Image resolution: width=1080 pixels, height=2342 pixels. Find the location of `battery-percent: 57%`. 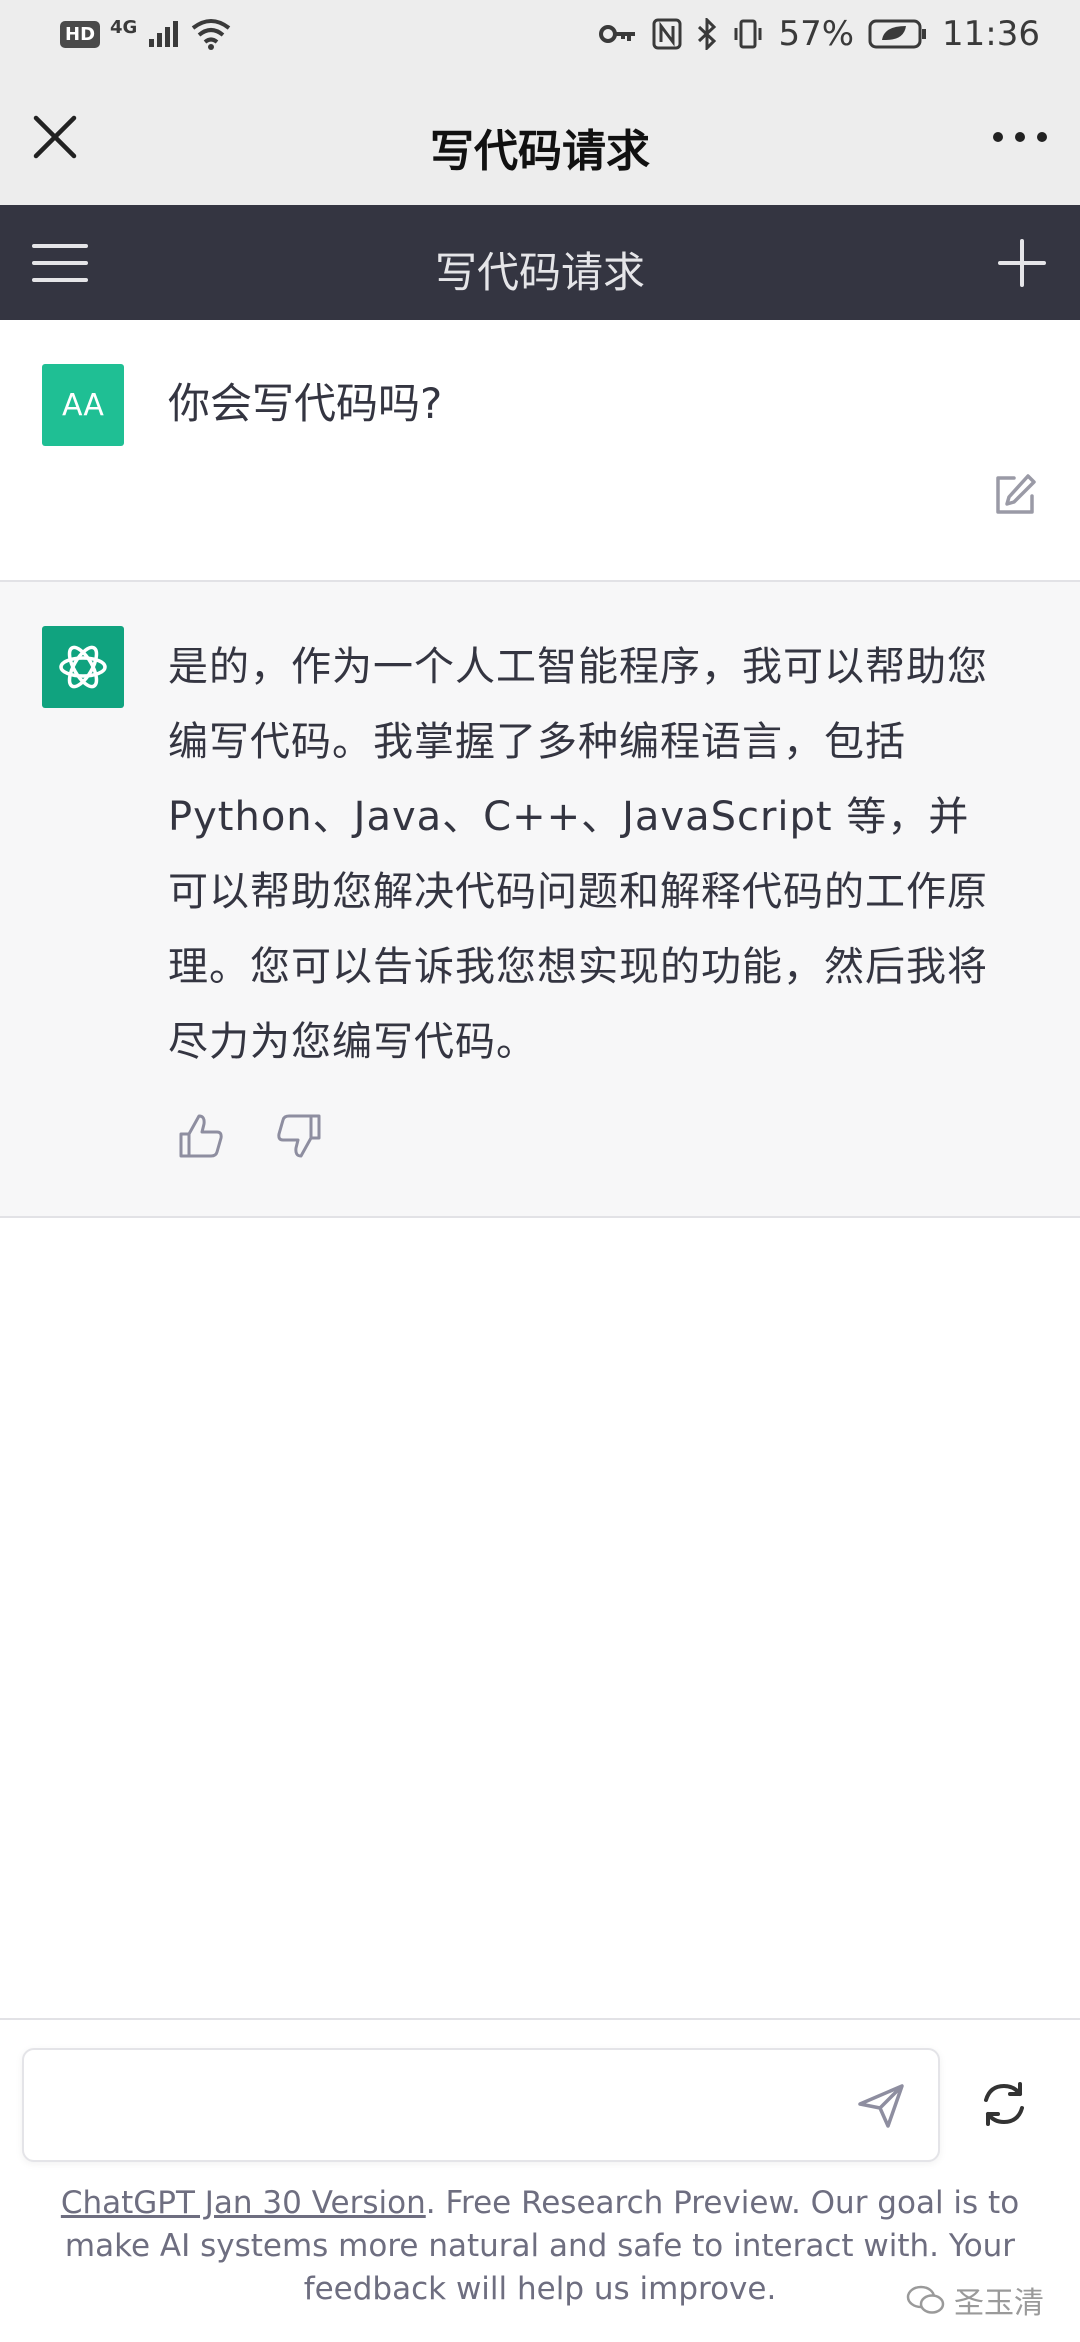

battery-percent: 57% is located at coordinates (816, 34).